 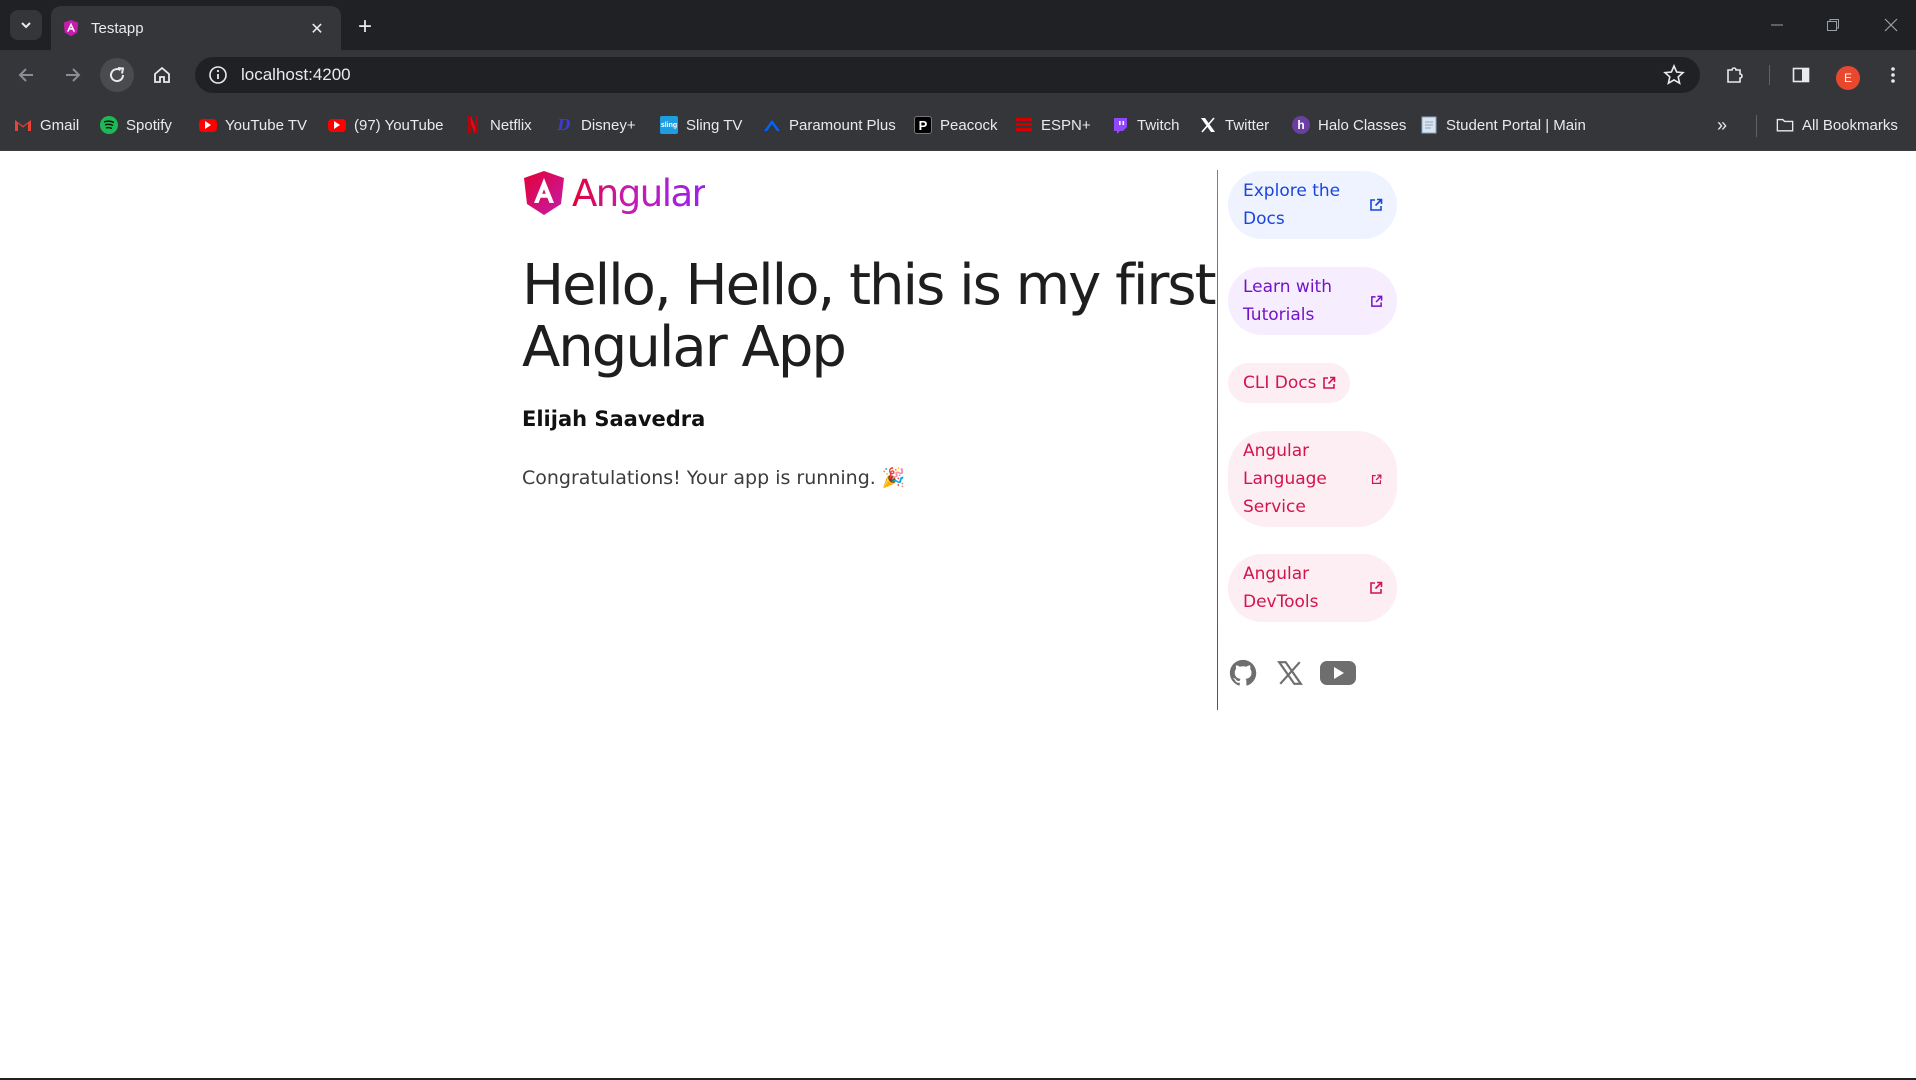 I want to click on language-service-link: Angular Language Service, so click(x=1312, y=479).